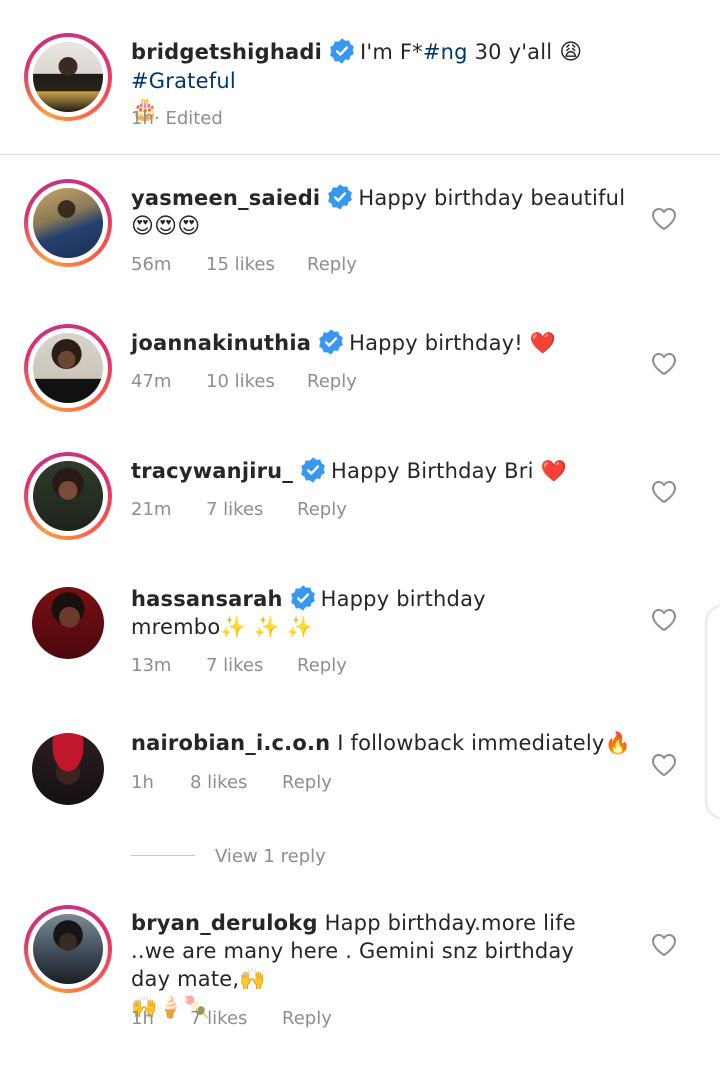 This screenshot has height=1067, width=720. What do you see at coordinates (360, 154) in the screenshot?
I see `divider` at bounding box center [360, 154].